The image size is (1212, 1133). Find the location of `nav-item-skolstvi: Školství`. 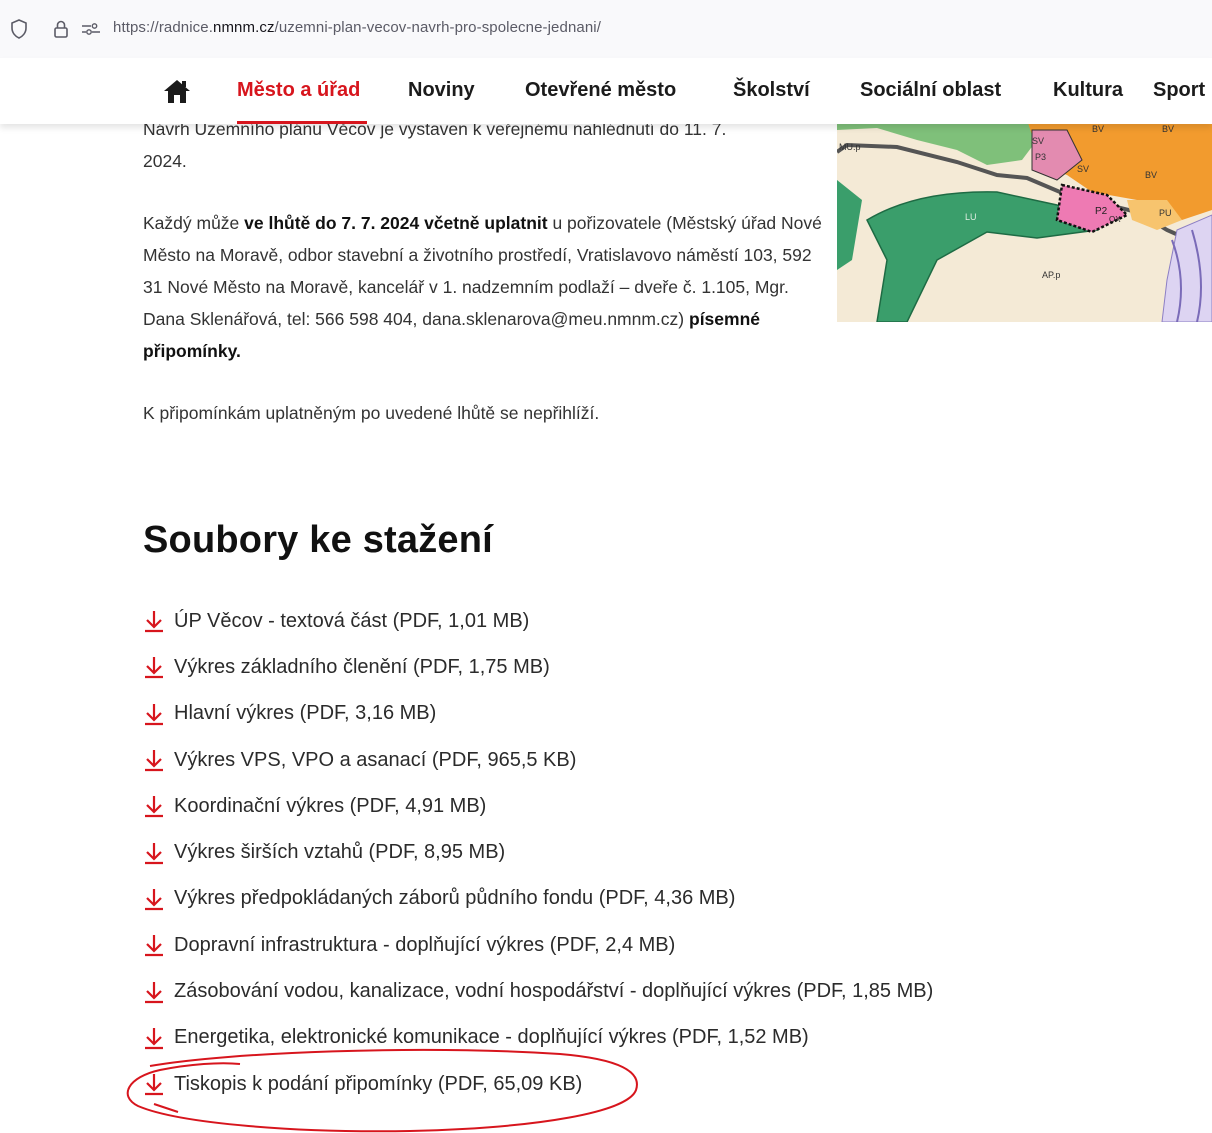

nav-item-skolstvi: Školství is located at coordinates (771, 90).